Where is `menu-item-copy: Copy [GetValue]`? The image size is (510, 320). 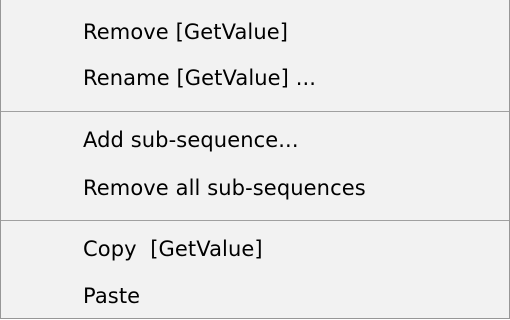
menu-item-copy: Copy [GetValue] is located at coordinates (255, 249).